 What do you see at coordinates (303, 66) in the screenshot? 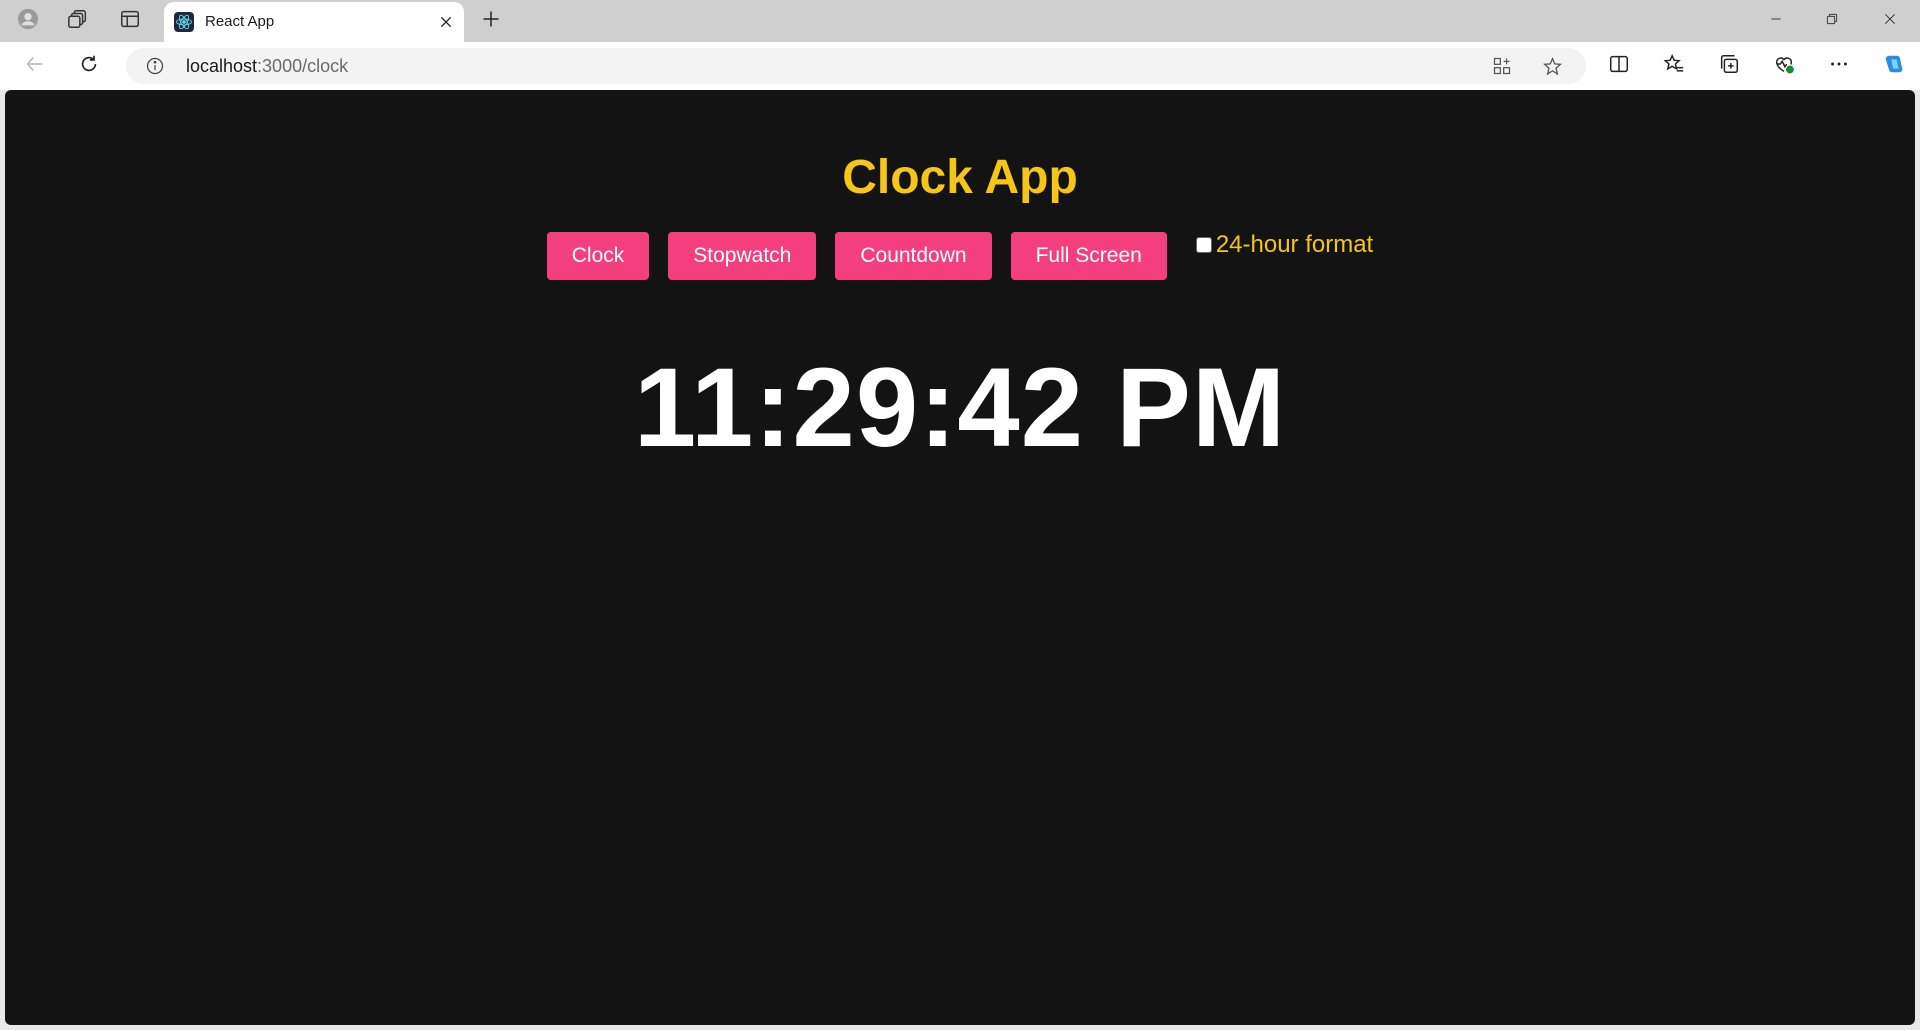
I see `url-path: :3000/clock` at bounding box center [303, 66].